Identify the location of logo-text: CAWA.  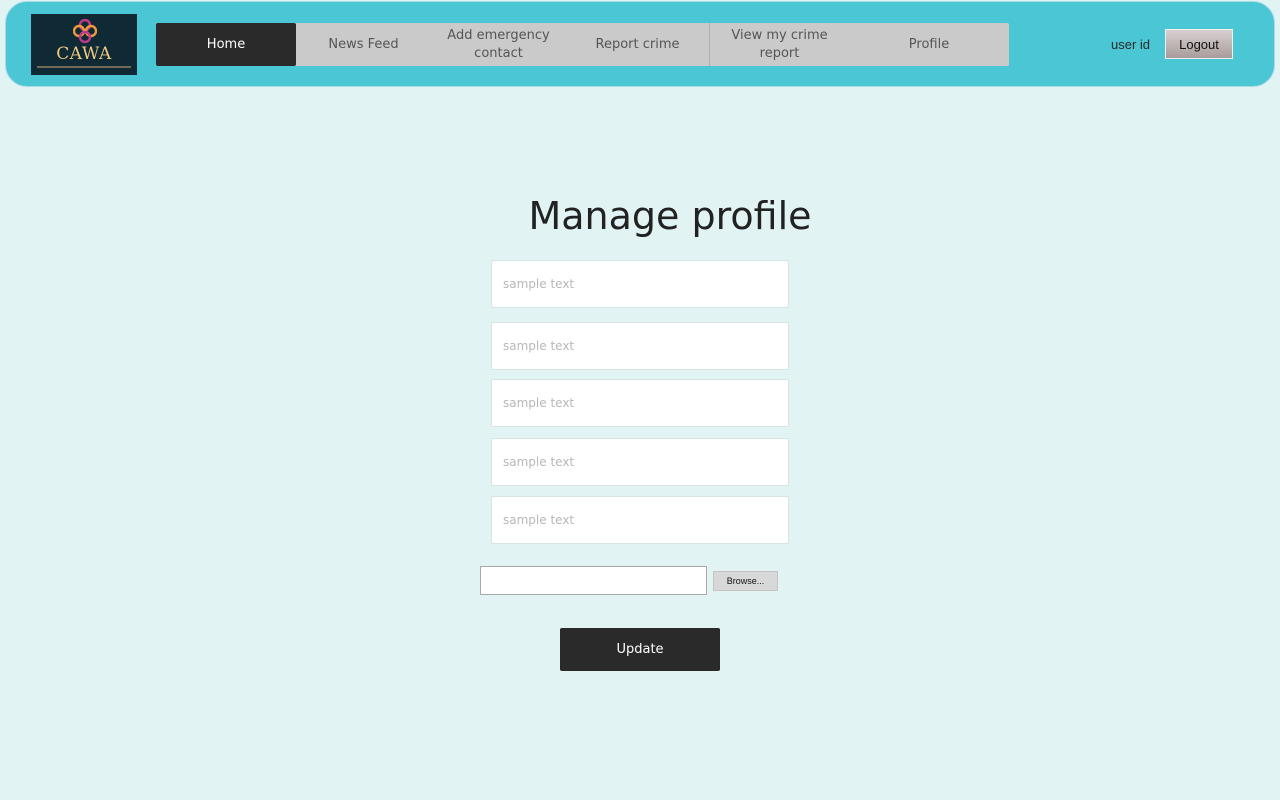
(84, 54).